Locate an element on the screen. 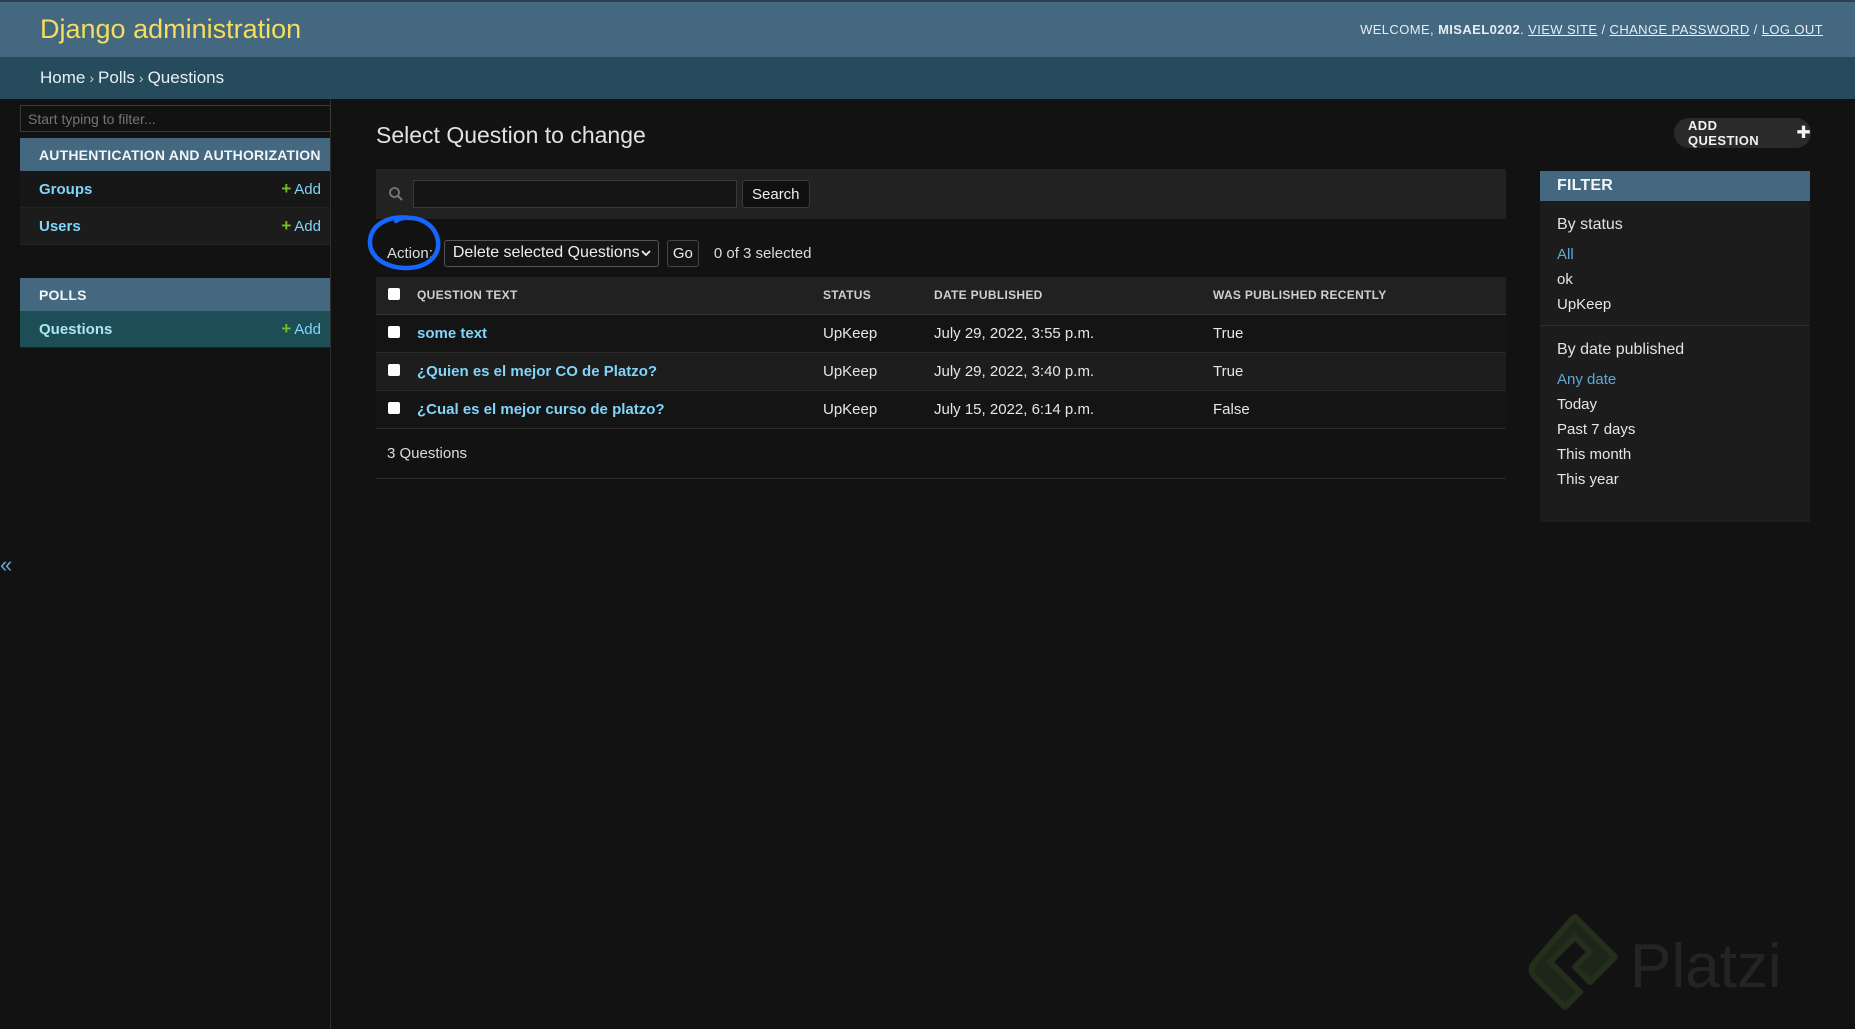  search-button: Search is located at coordinates (776, 194).